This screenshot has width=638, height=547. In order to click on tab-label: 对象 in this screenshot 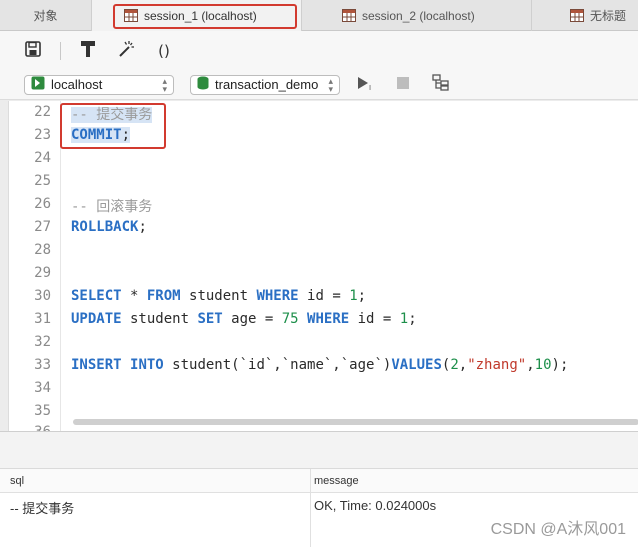, I will do `click(45, 16)`.